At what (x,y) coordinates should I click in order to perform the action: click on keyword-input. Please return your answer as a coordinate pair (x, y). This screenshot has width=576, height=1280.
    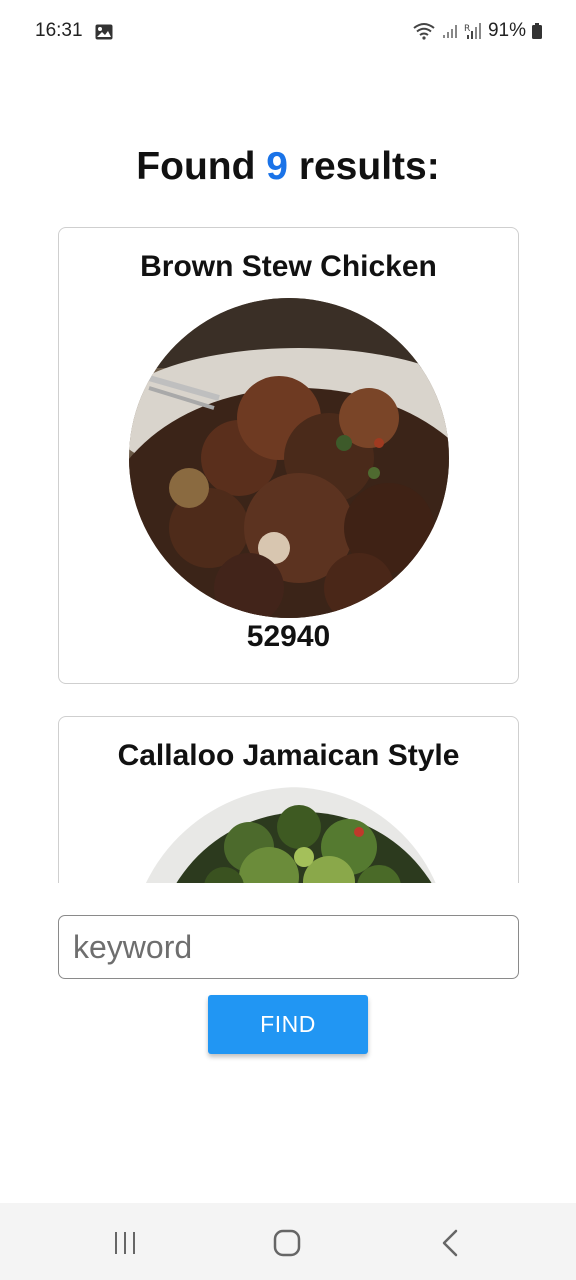
    Looking at the image, I should click on (288, 947).